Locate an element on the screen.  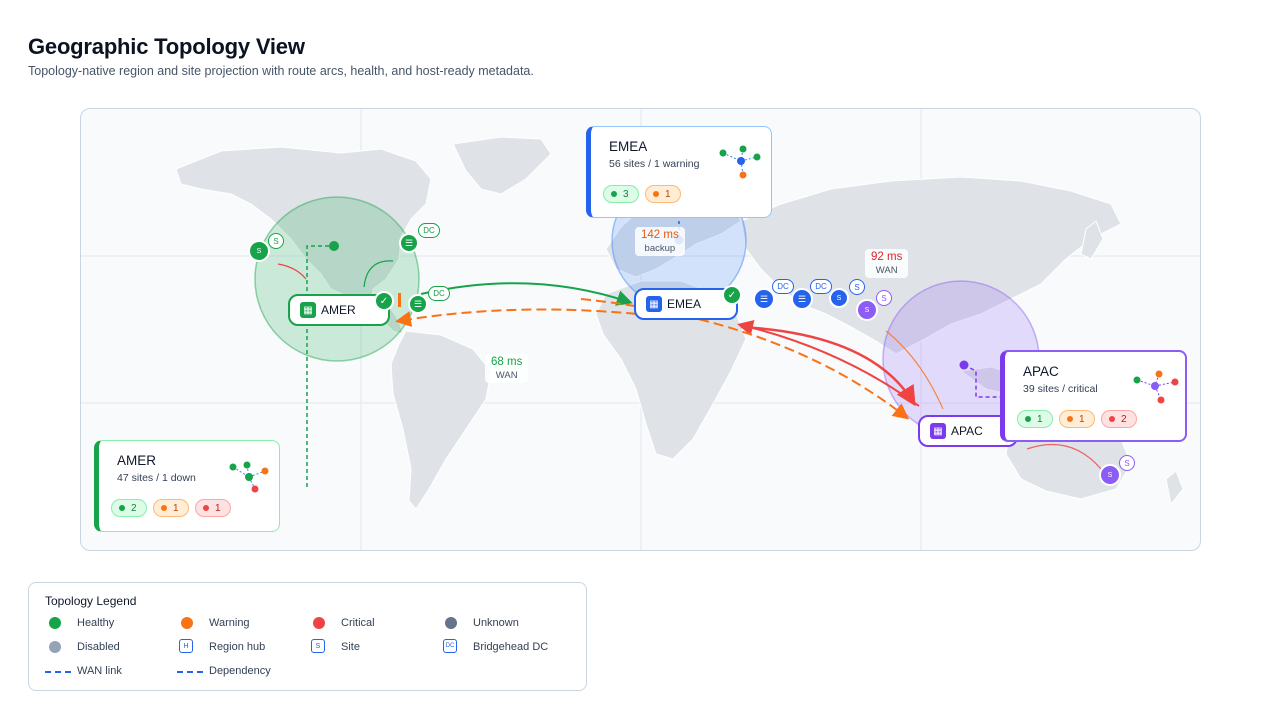
critical-count-pill: 2 is located at coordinates (1119, 419).